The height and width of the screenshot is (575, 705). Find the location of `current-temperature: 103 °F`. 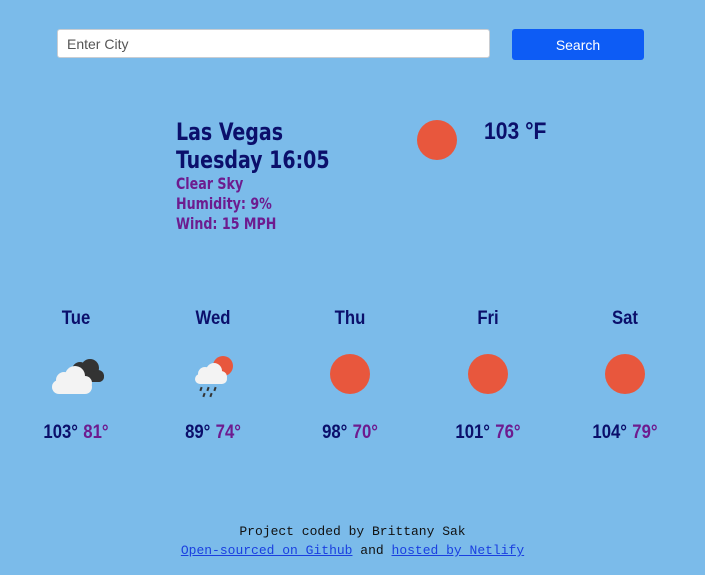

current-temperature: 103 °F is located at coordinates (515, 131).